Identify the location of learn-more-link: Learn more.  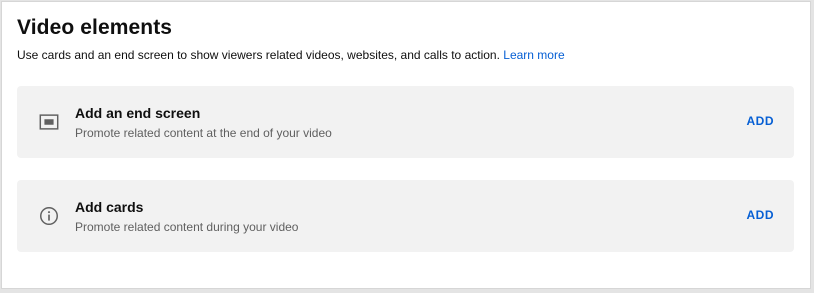
(533, 55).